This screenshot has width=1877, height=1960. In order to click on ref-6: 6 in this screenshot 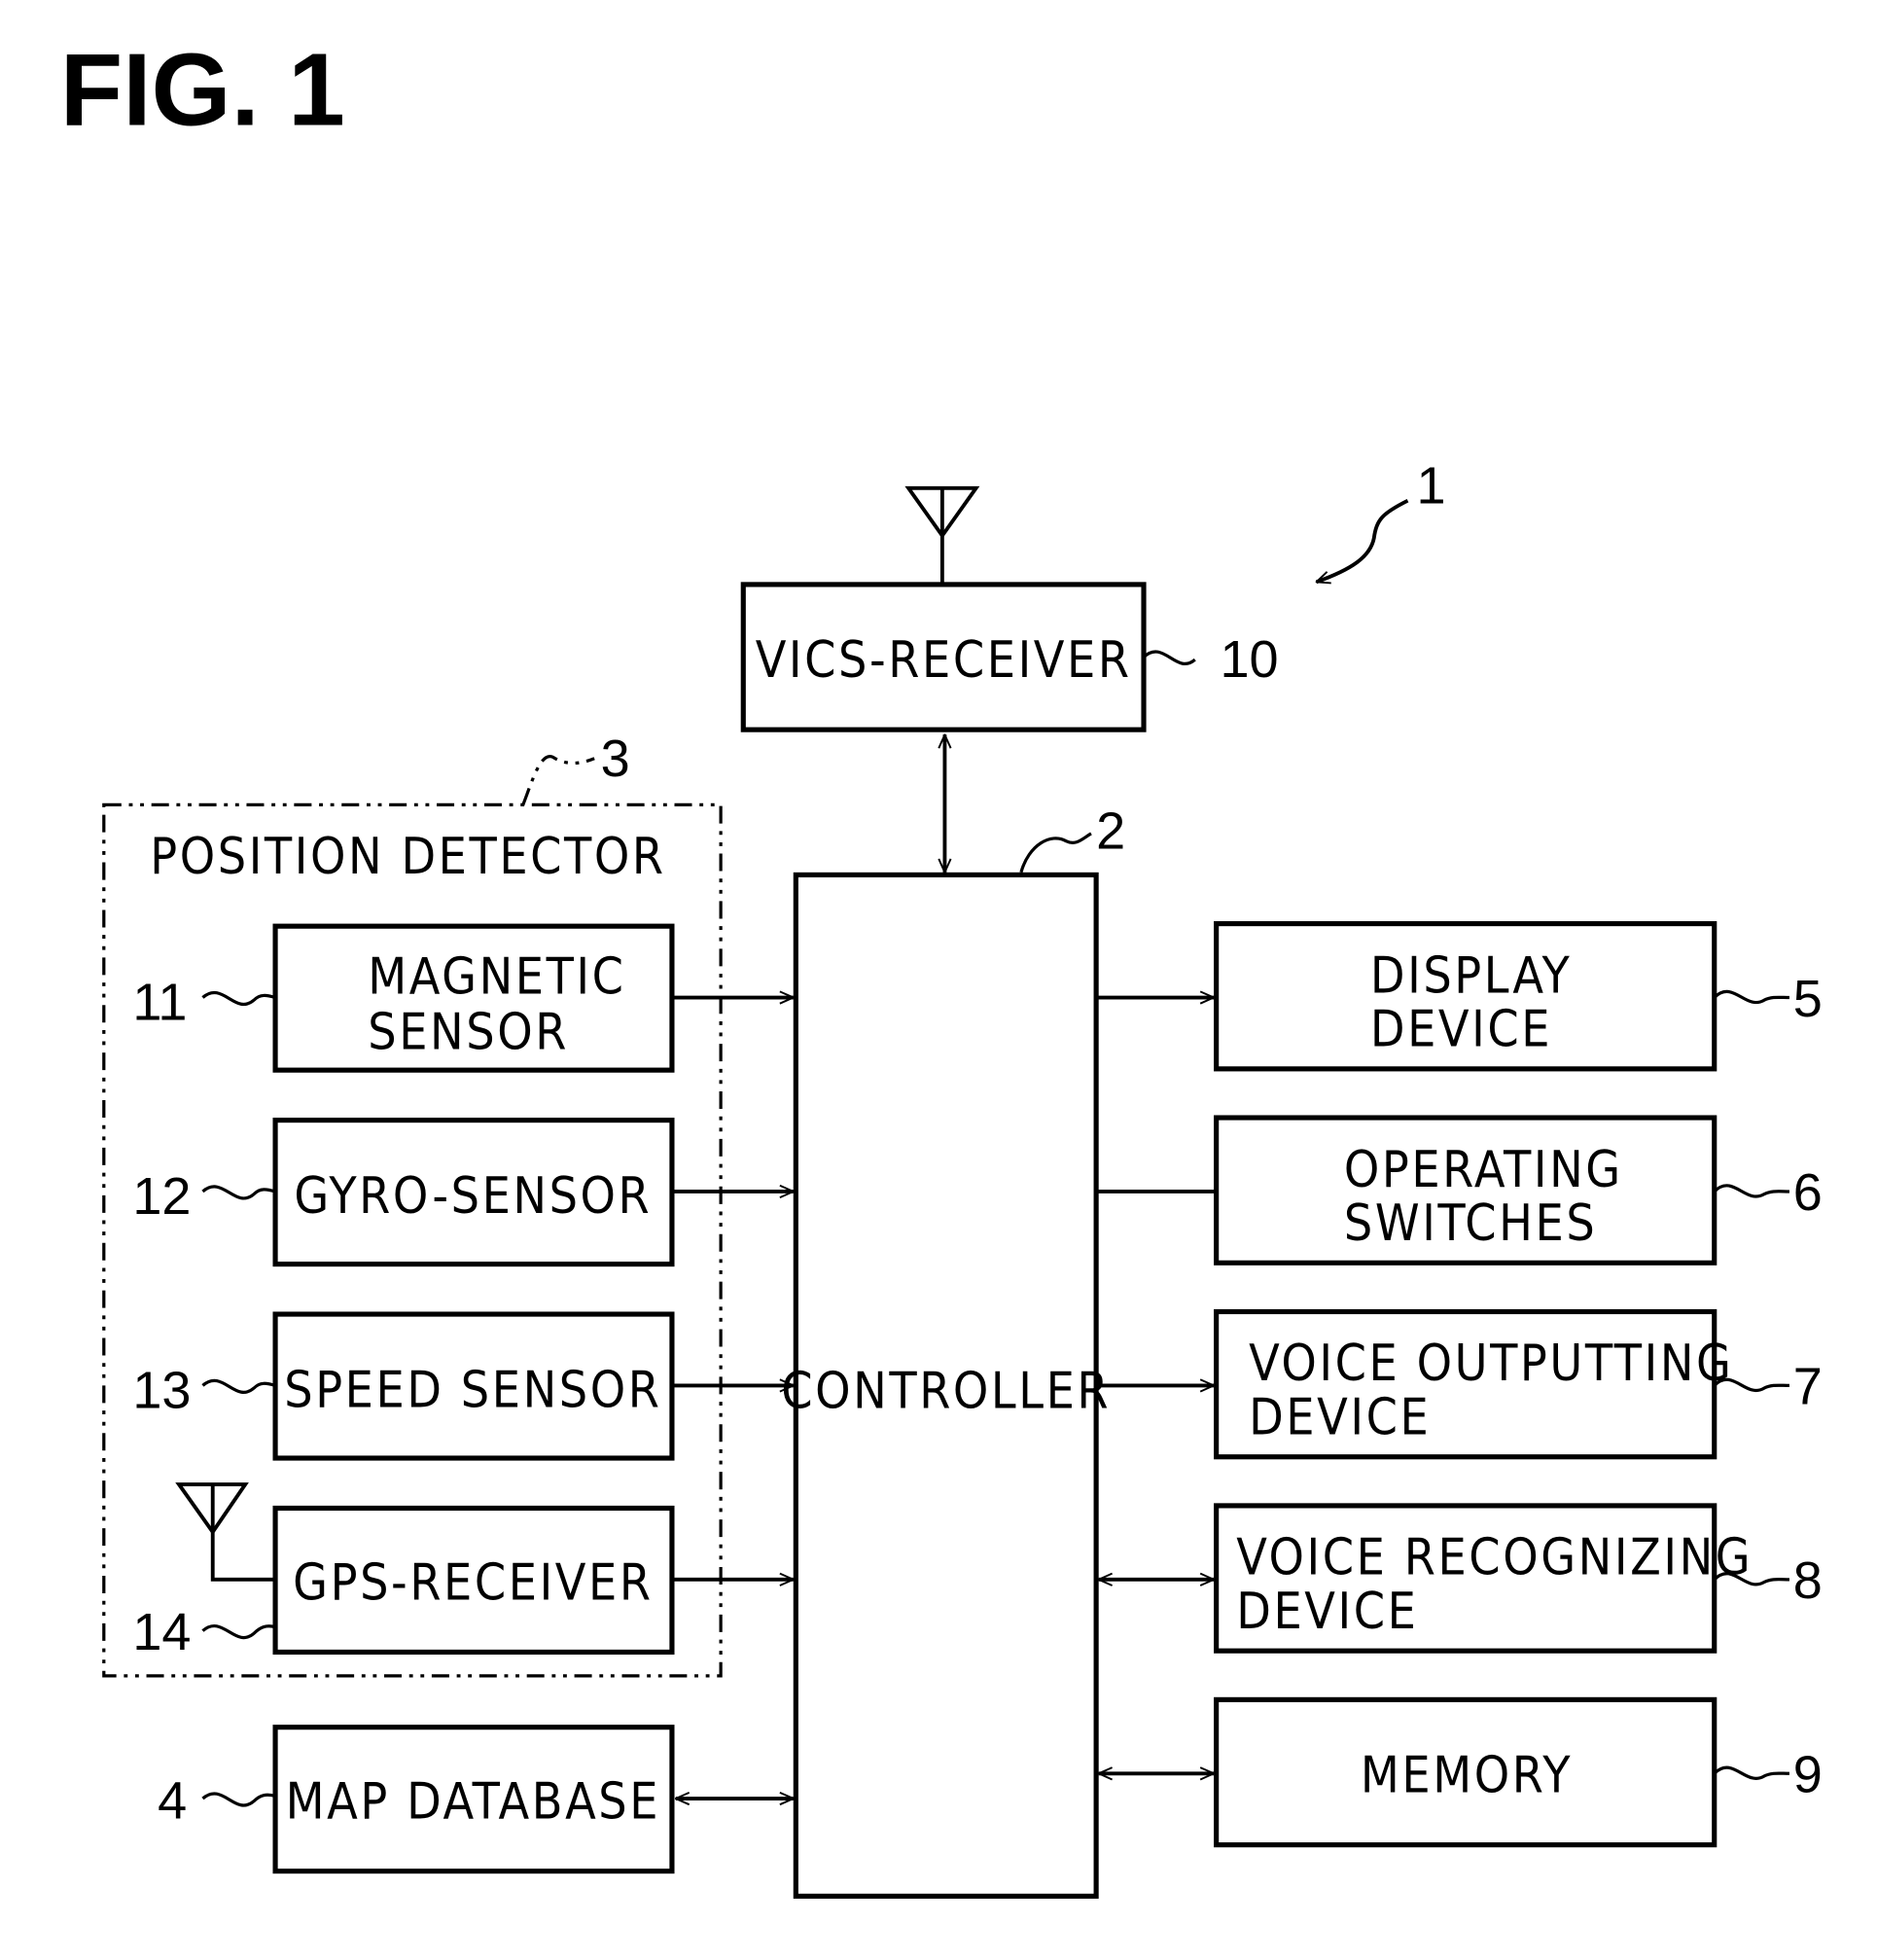, I will do `click(1808, 1192)`.